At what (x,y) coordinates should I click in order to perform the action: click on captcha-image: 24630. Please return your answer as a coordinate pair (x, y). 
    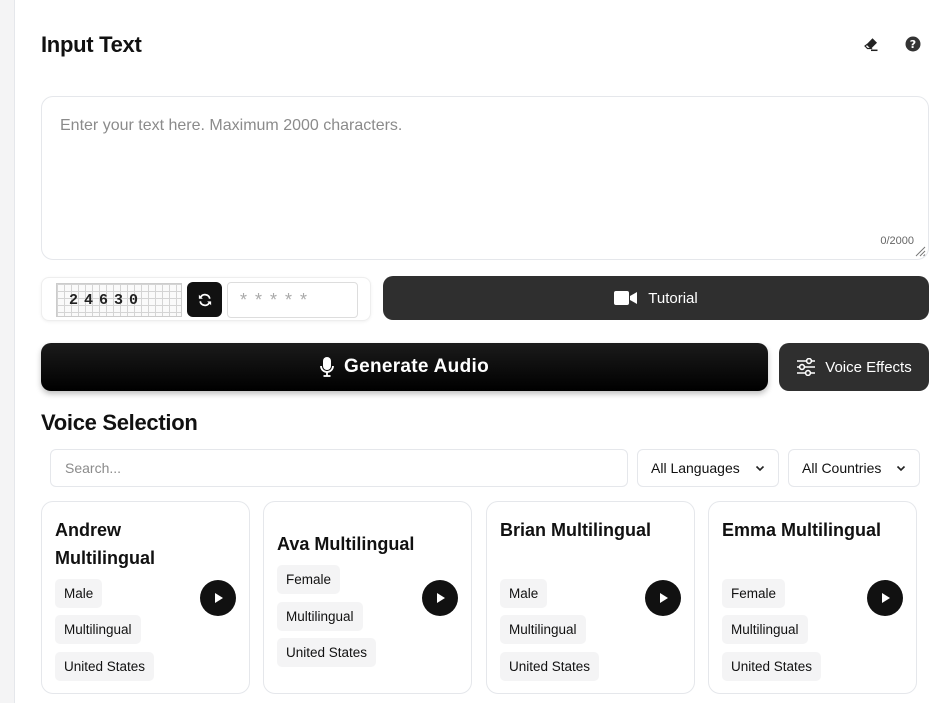
    Looking at the image, I should click on (119, 300).